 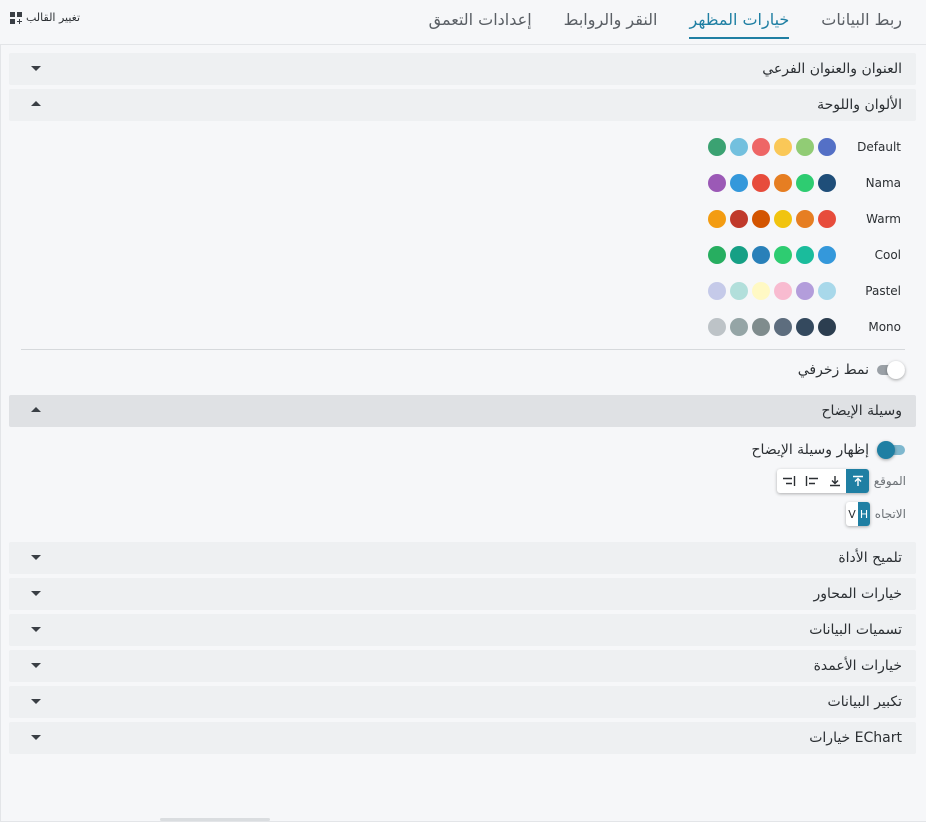 What do you see at coordinates (462, 558) in the screenshot?
I see `section-tooltip: تلميح الأداة` at bounding box center [462, 558].